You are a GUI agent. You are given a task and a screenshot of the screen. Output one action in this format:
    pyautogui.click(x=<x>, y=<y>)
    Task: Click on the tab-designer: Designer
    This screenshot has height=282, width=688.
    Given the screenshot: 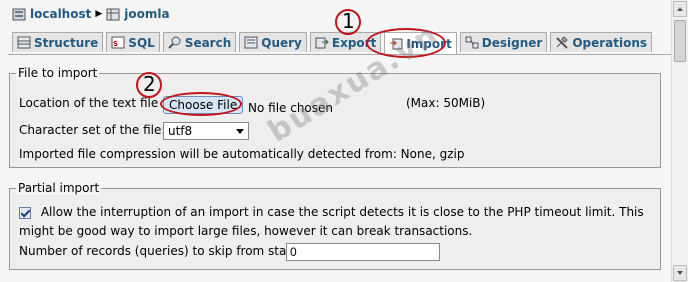 What is the action you would take?
    pyautogui.click(x=503, y=42)
    